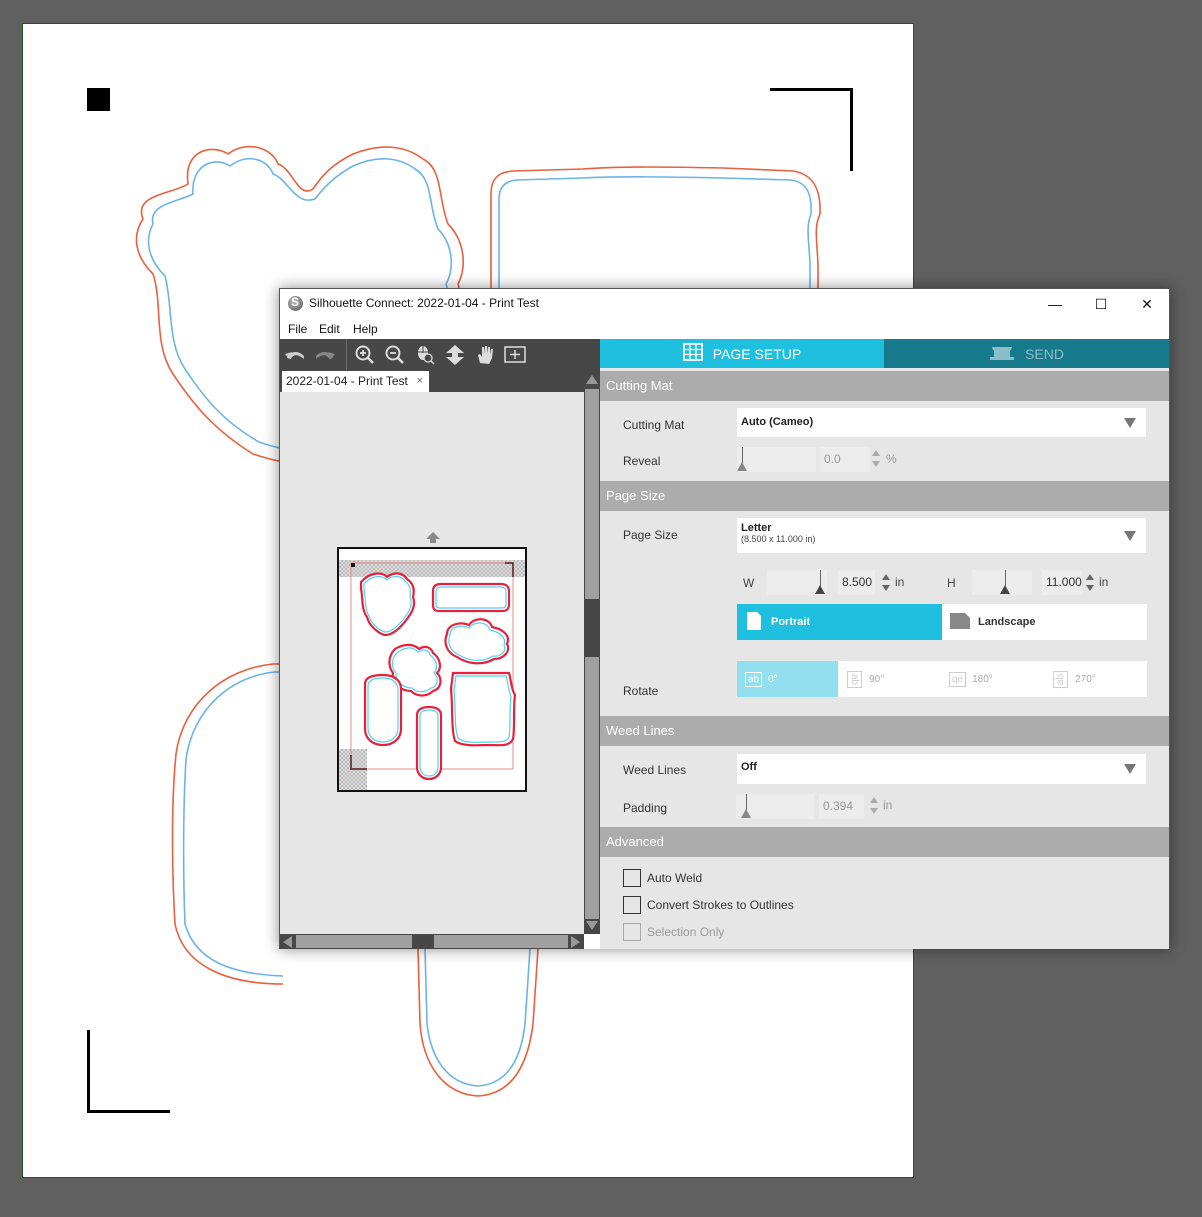 The image size is (1202, 1217). Describe the element at coordinates (1061, 679) in the screenshot. I see `rotate-270-icon: ab` at that location.